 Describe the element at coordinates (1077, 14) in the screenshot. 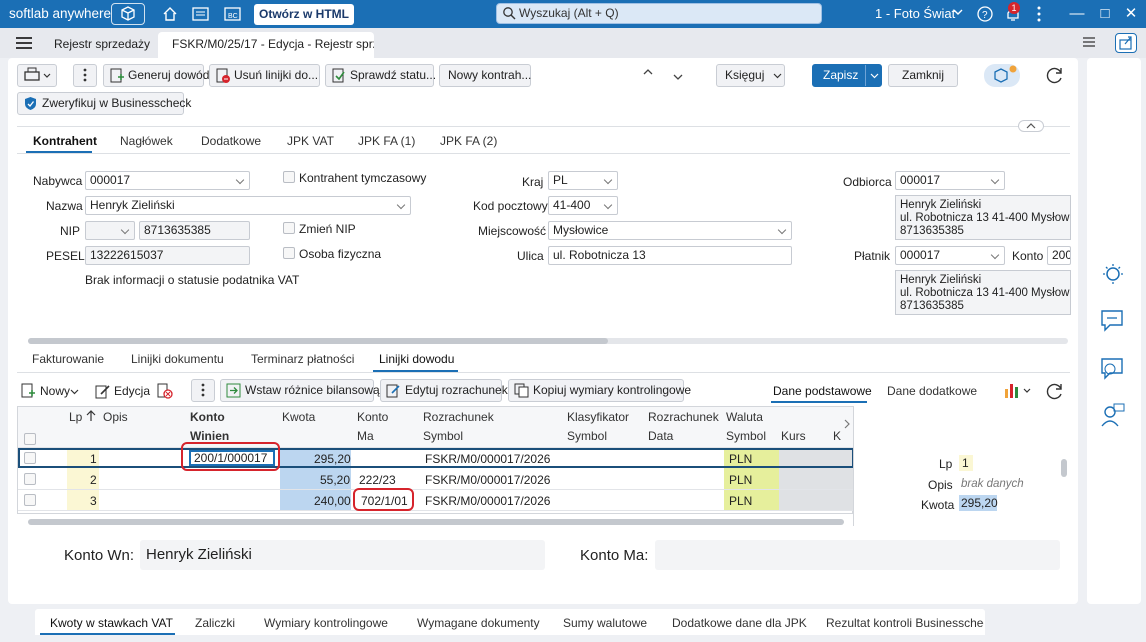

I see `minimize-icon: —` at that location.